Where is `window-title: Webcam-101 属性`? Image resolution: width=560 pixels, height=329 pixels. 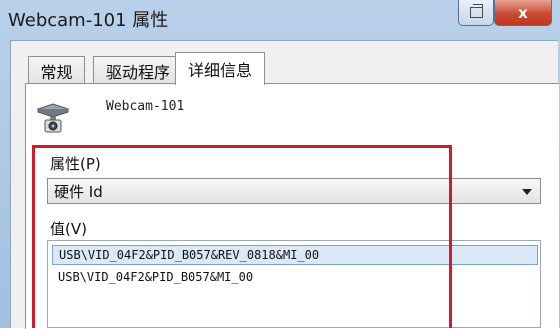 window-title: Webcam-101 属性 is located at coordinates (88, 20).